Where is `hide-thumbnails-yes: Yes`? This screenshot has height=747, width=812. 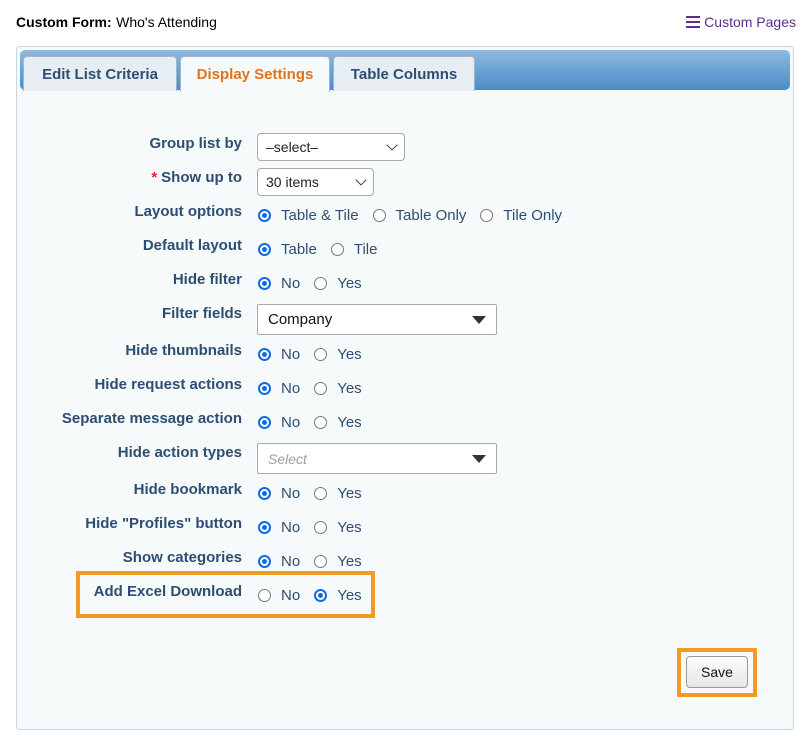
hide-thumbnails-yes: Yes is located at coordinates (338, 354).